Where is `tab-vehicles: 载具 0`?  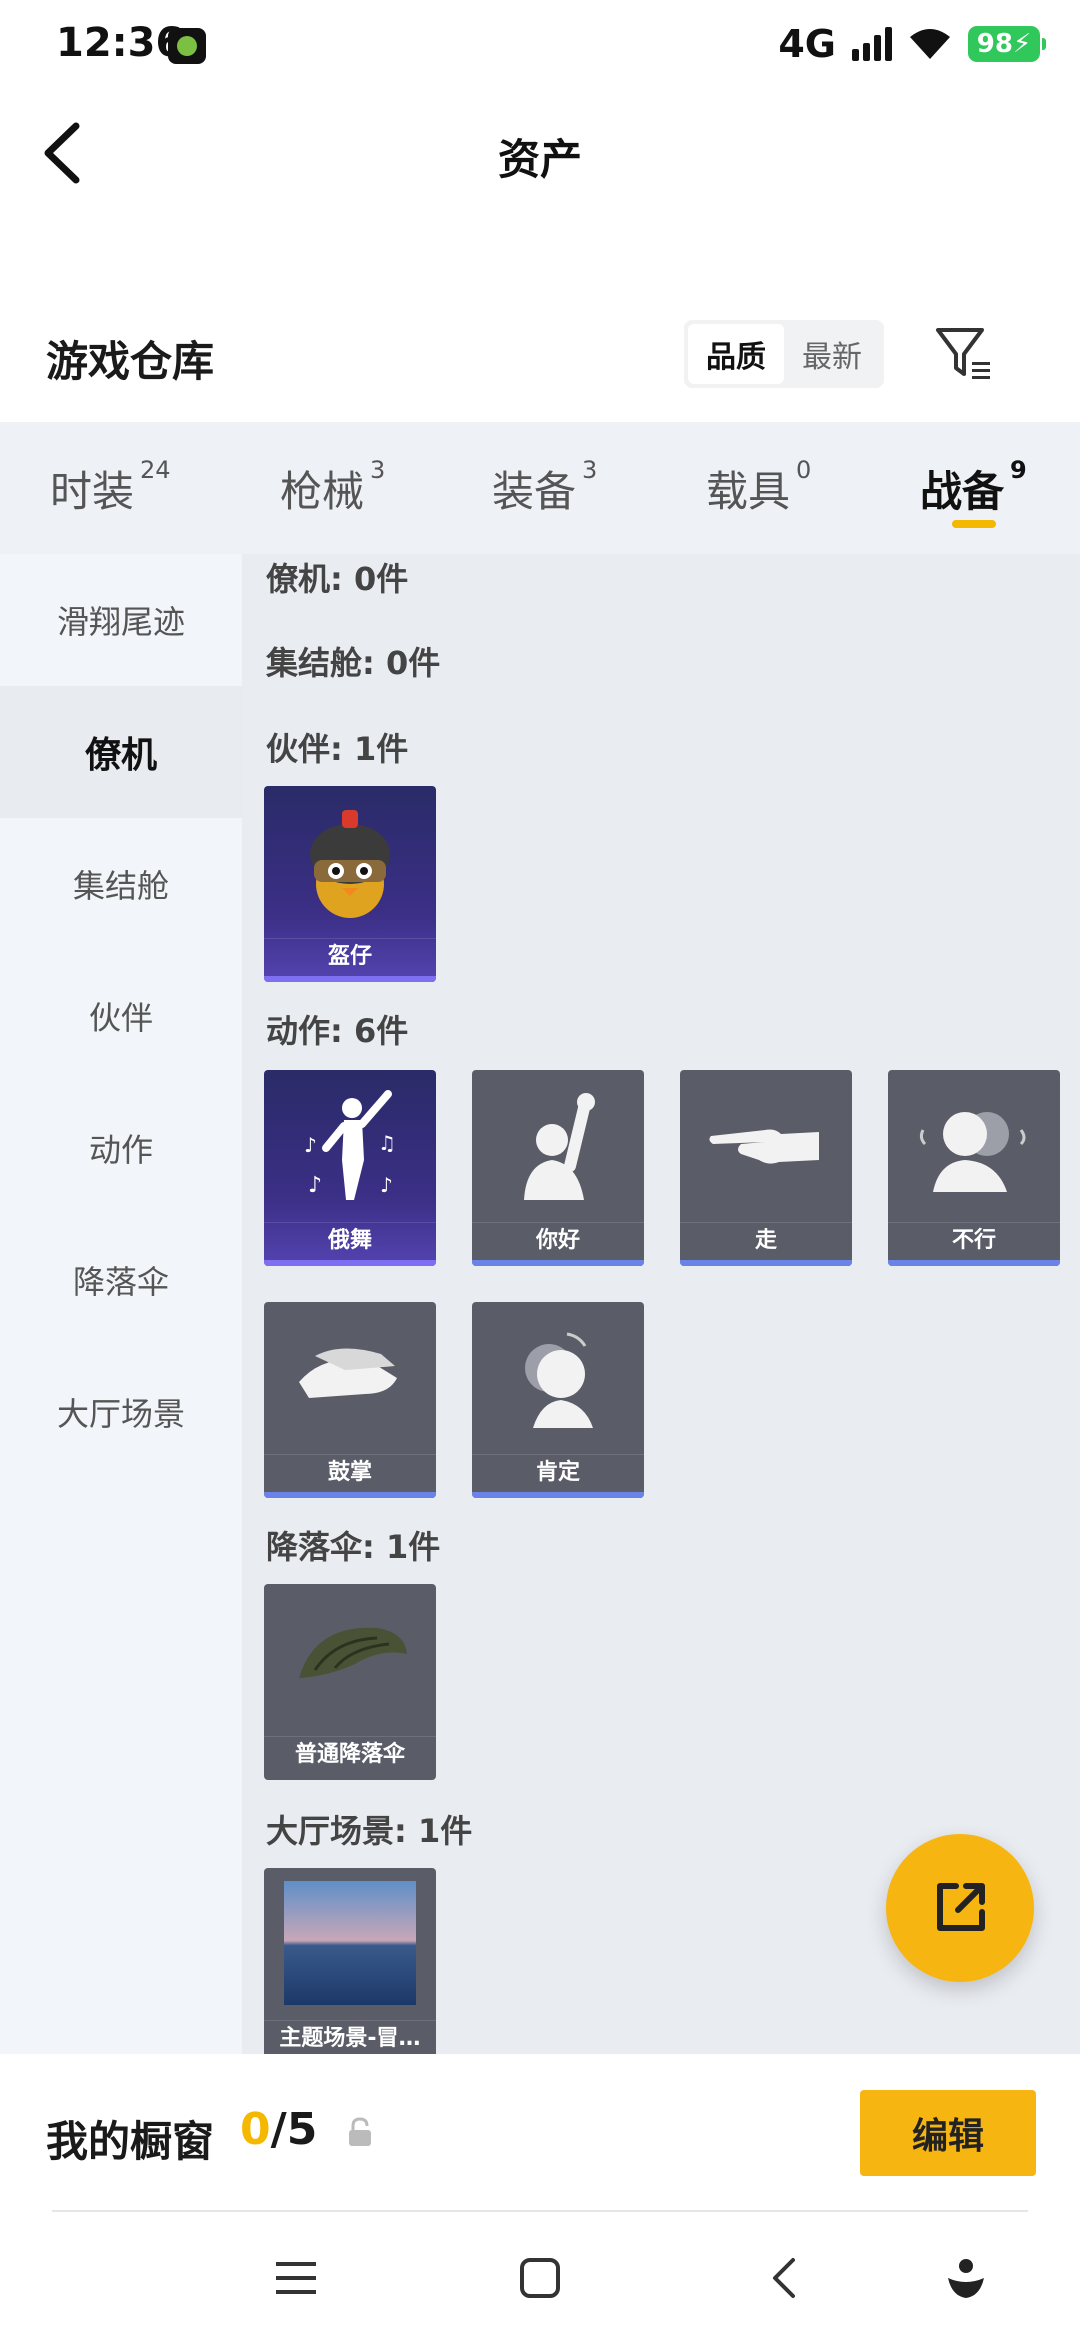
tab-vehicles: 载具 0 is located at coordinates (759, 487).